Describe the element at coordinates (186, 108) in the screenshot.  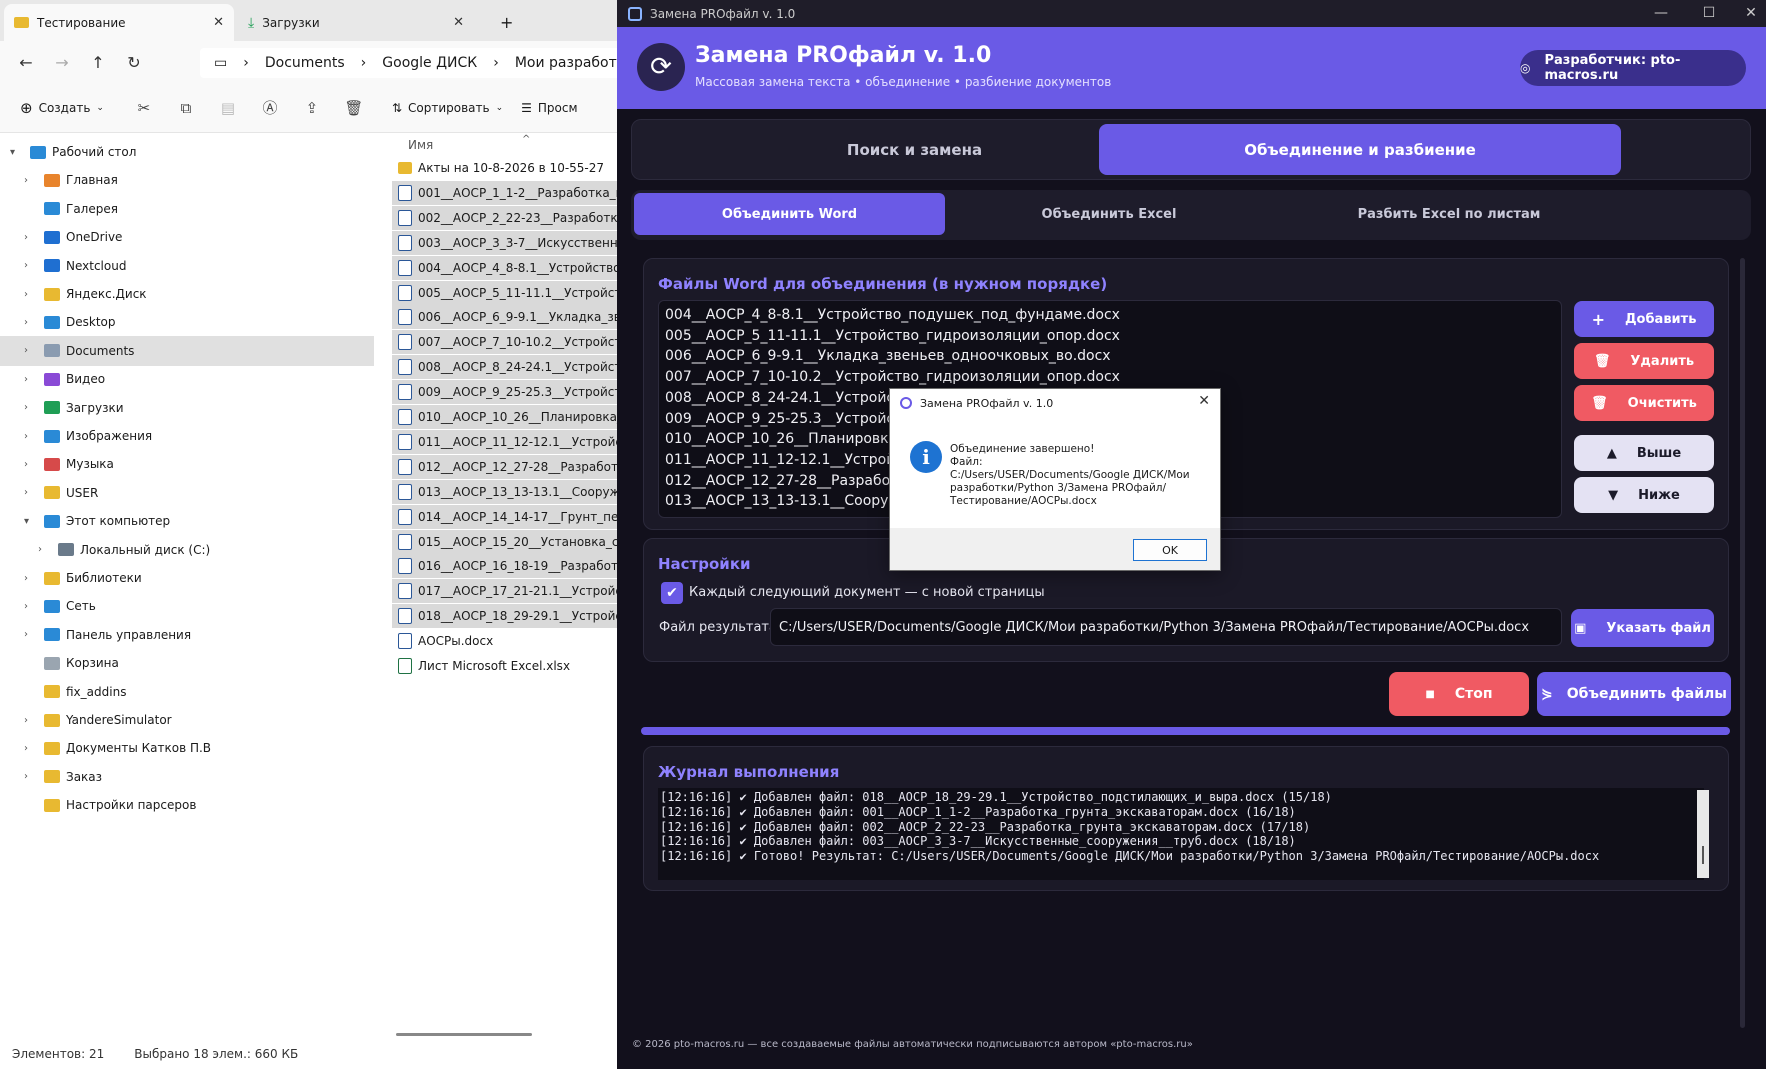
I see `copy-icon: ⧉` at that location.